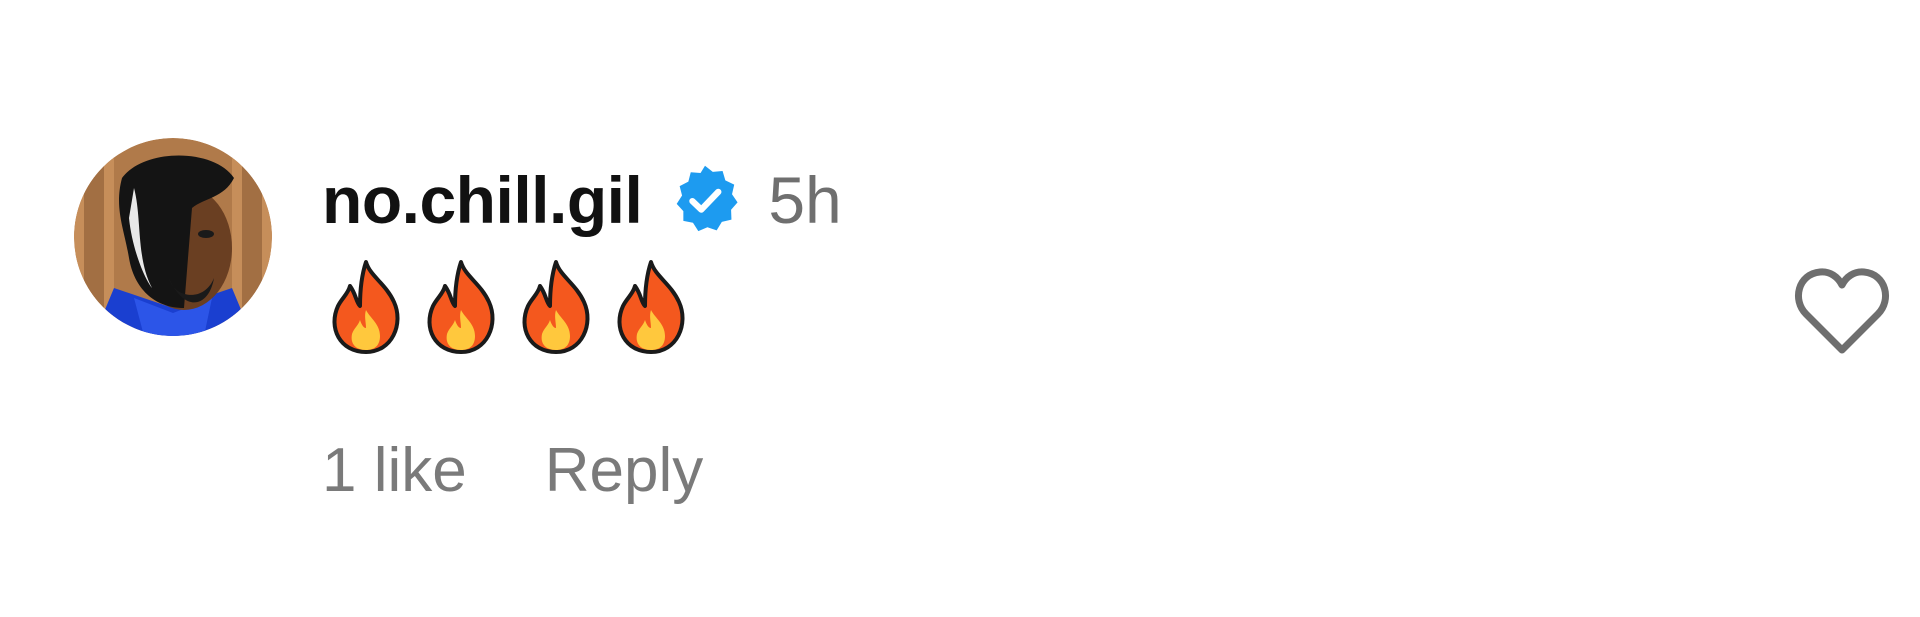 This screenshot has height=617, width=1920. I want to click on timestamp-link: 5h, so click(804, 200).